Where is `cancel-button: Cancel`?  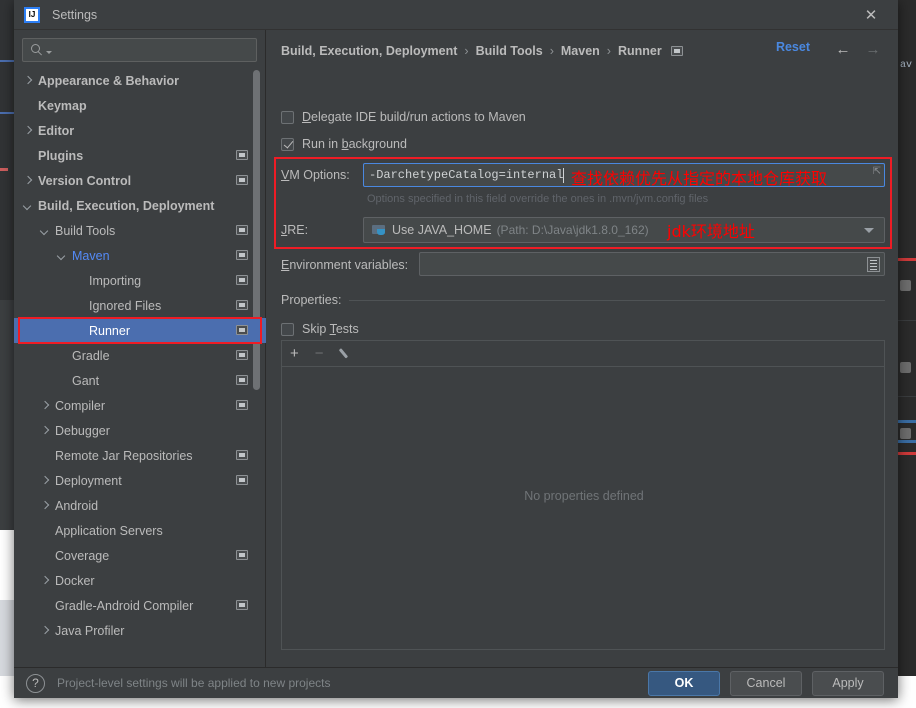 cancel-button: Cancel is located at coordinates (766, 683).